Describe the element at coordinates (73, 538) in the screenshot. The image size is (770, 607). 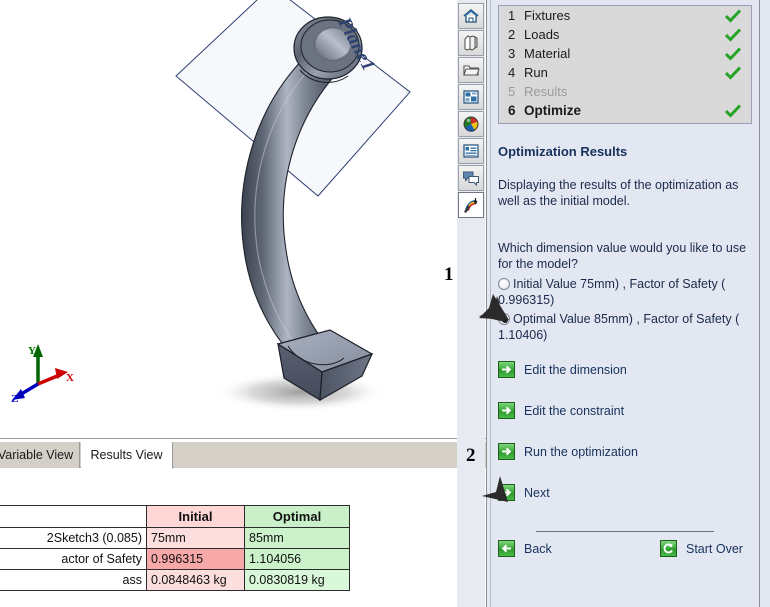
I see `row-label-dimension: 2Sketch3 (0.085)` at that location.